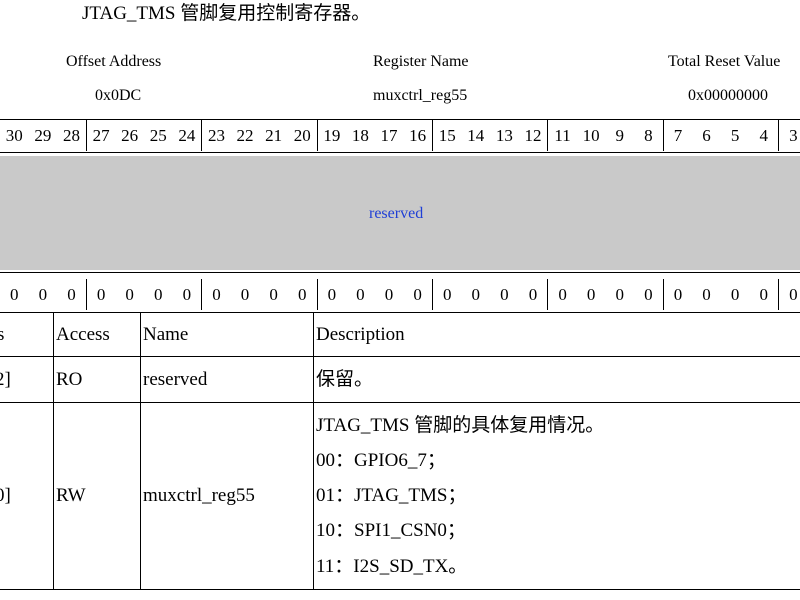  What do you see at coordinates (332, 135) in the screenshot?
I see `bit-number-cell: 19` at bounding box center [332, 135].